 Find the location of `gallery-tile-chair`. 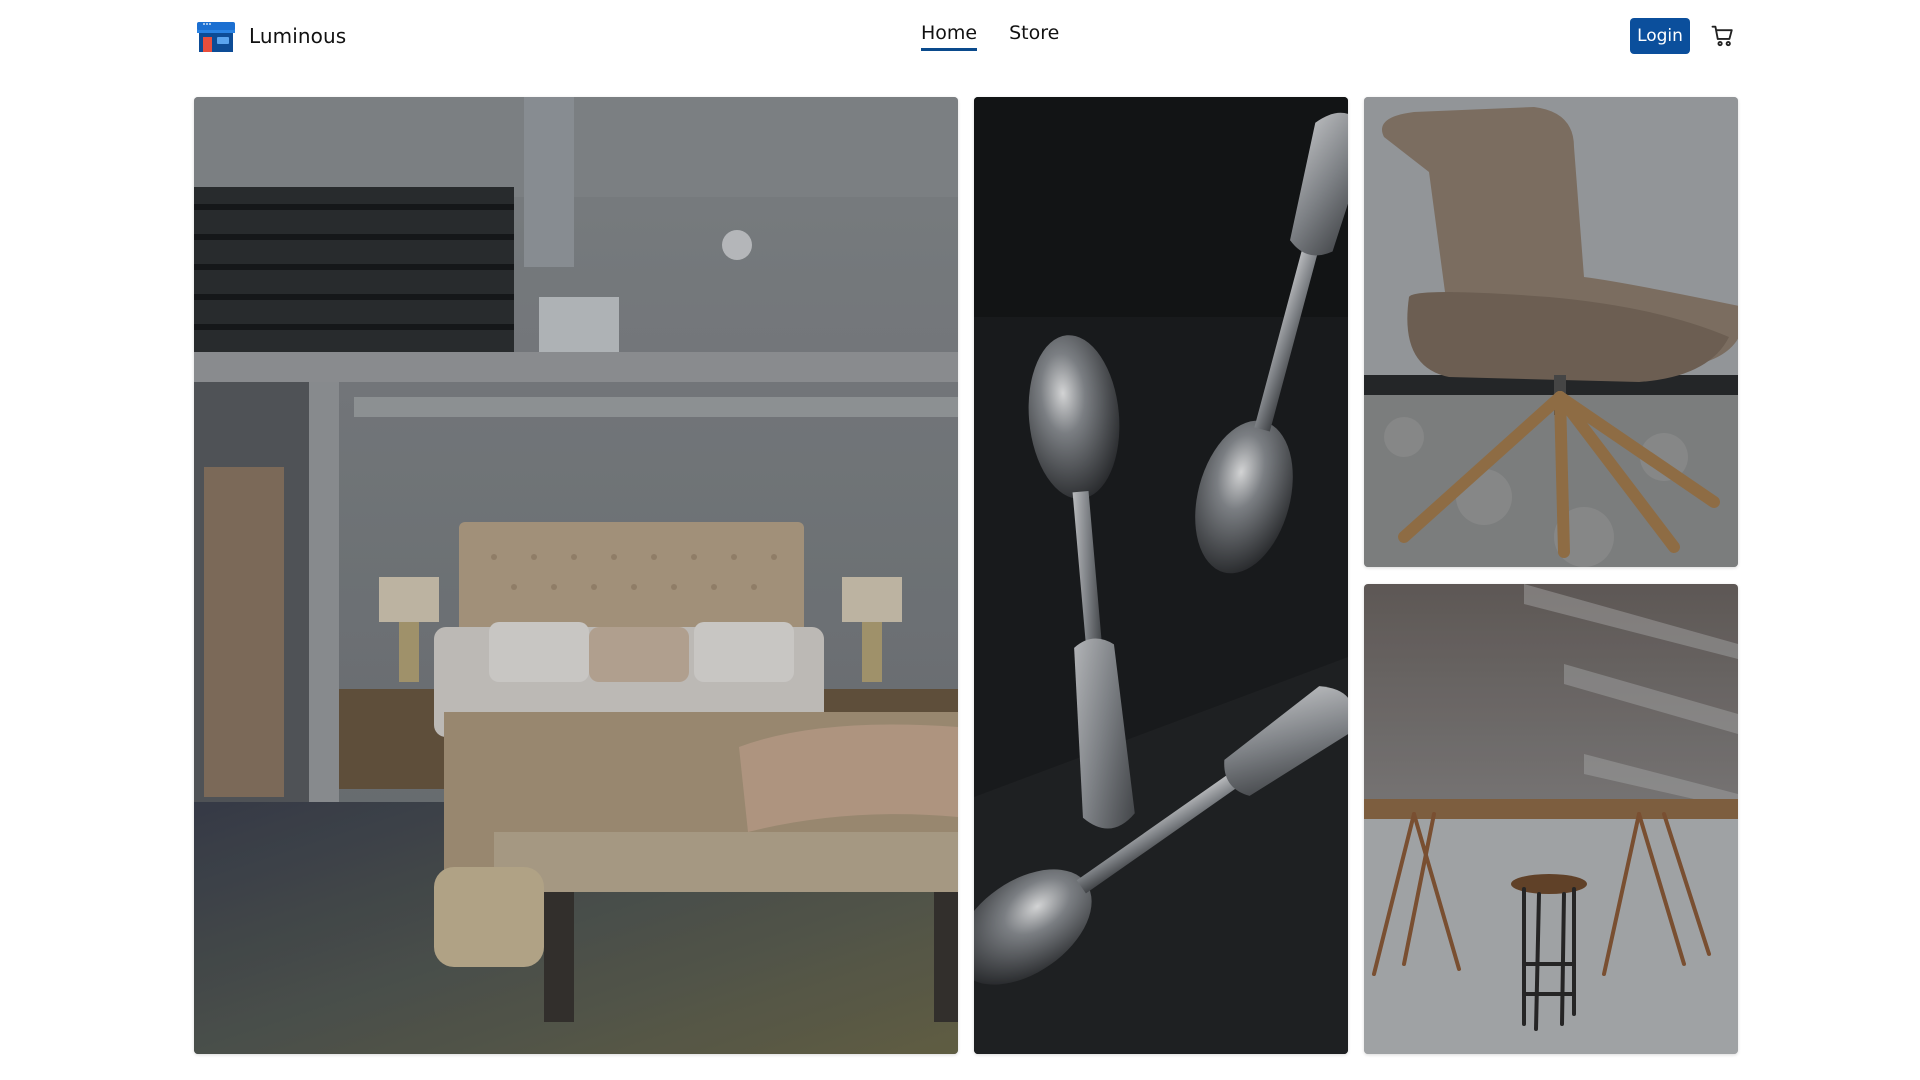

gallery-tile-chair is located at coordinates (1551, 332).